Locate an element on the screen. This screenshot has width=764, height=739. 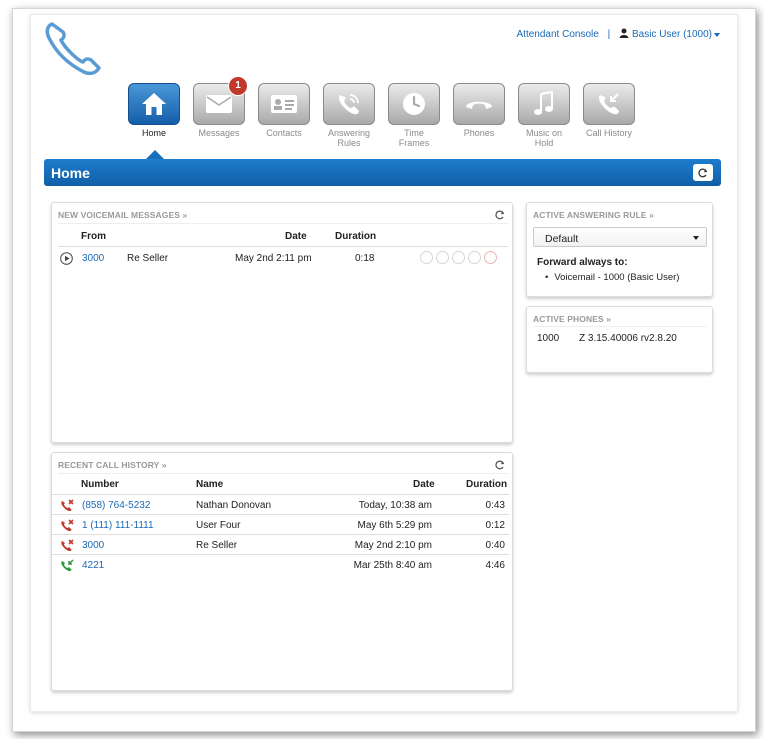
phone-model: Z 3.15.40006 rv2.8.20 is located at coordinates (628, 338).